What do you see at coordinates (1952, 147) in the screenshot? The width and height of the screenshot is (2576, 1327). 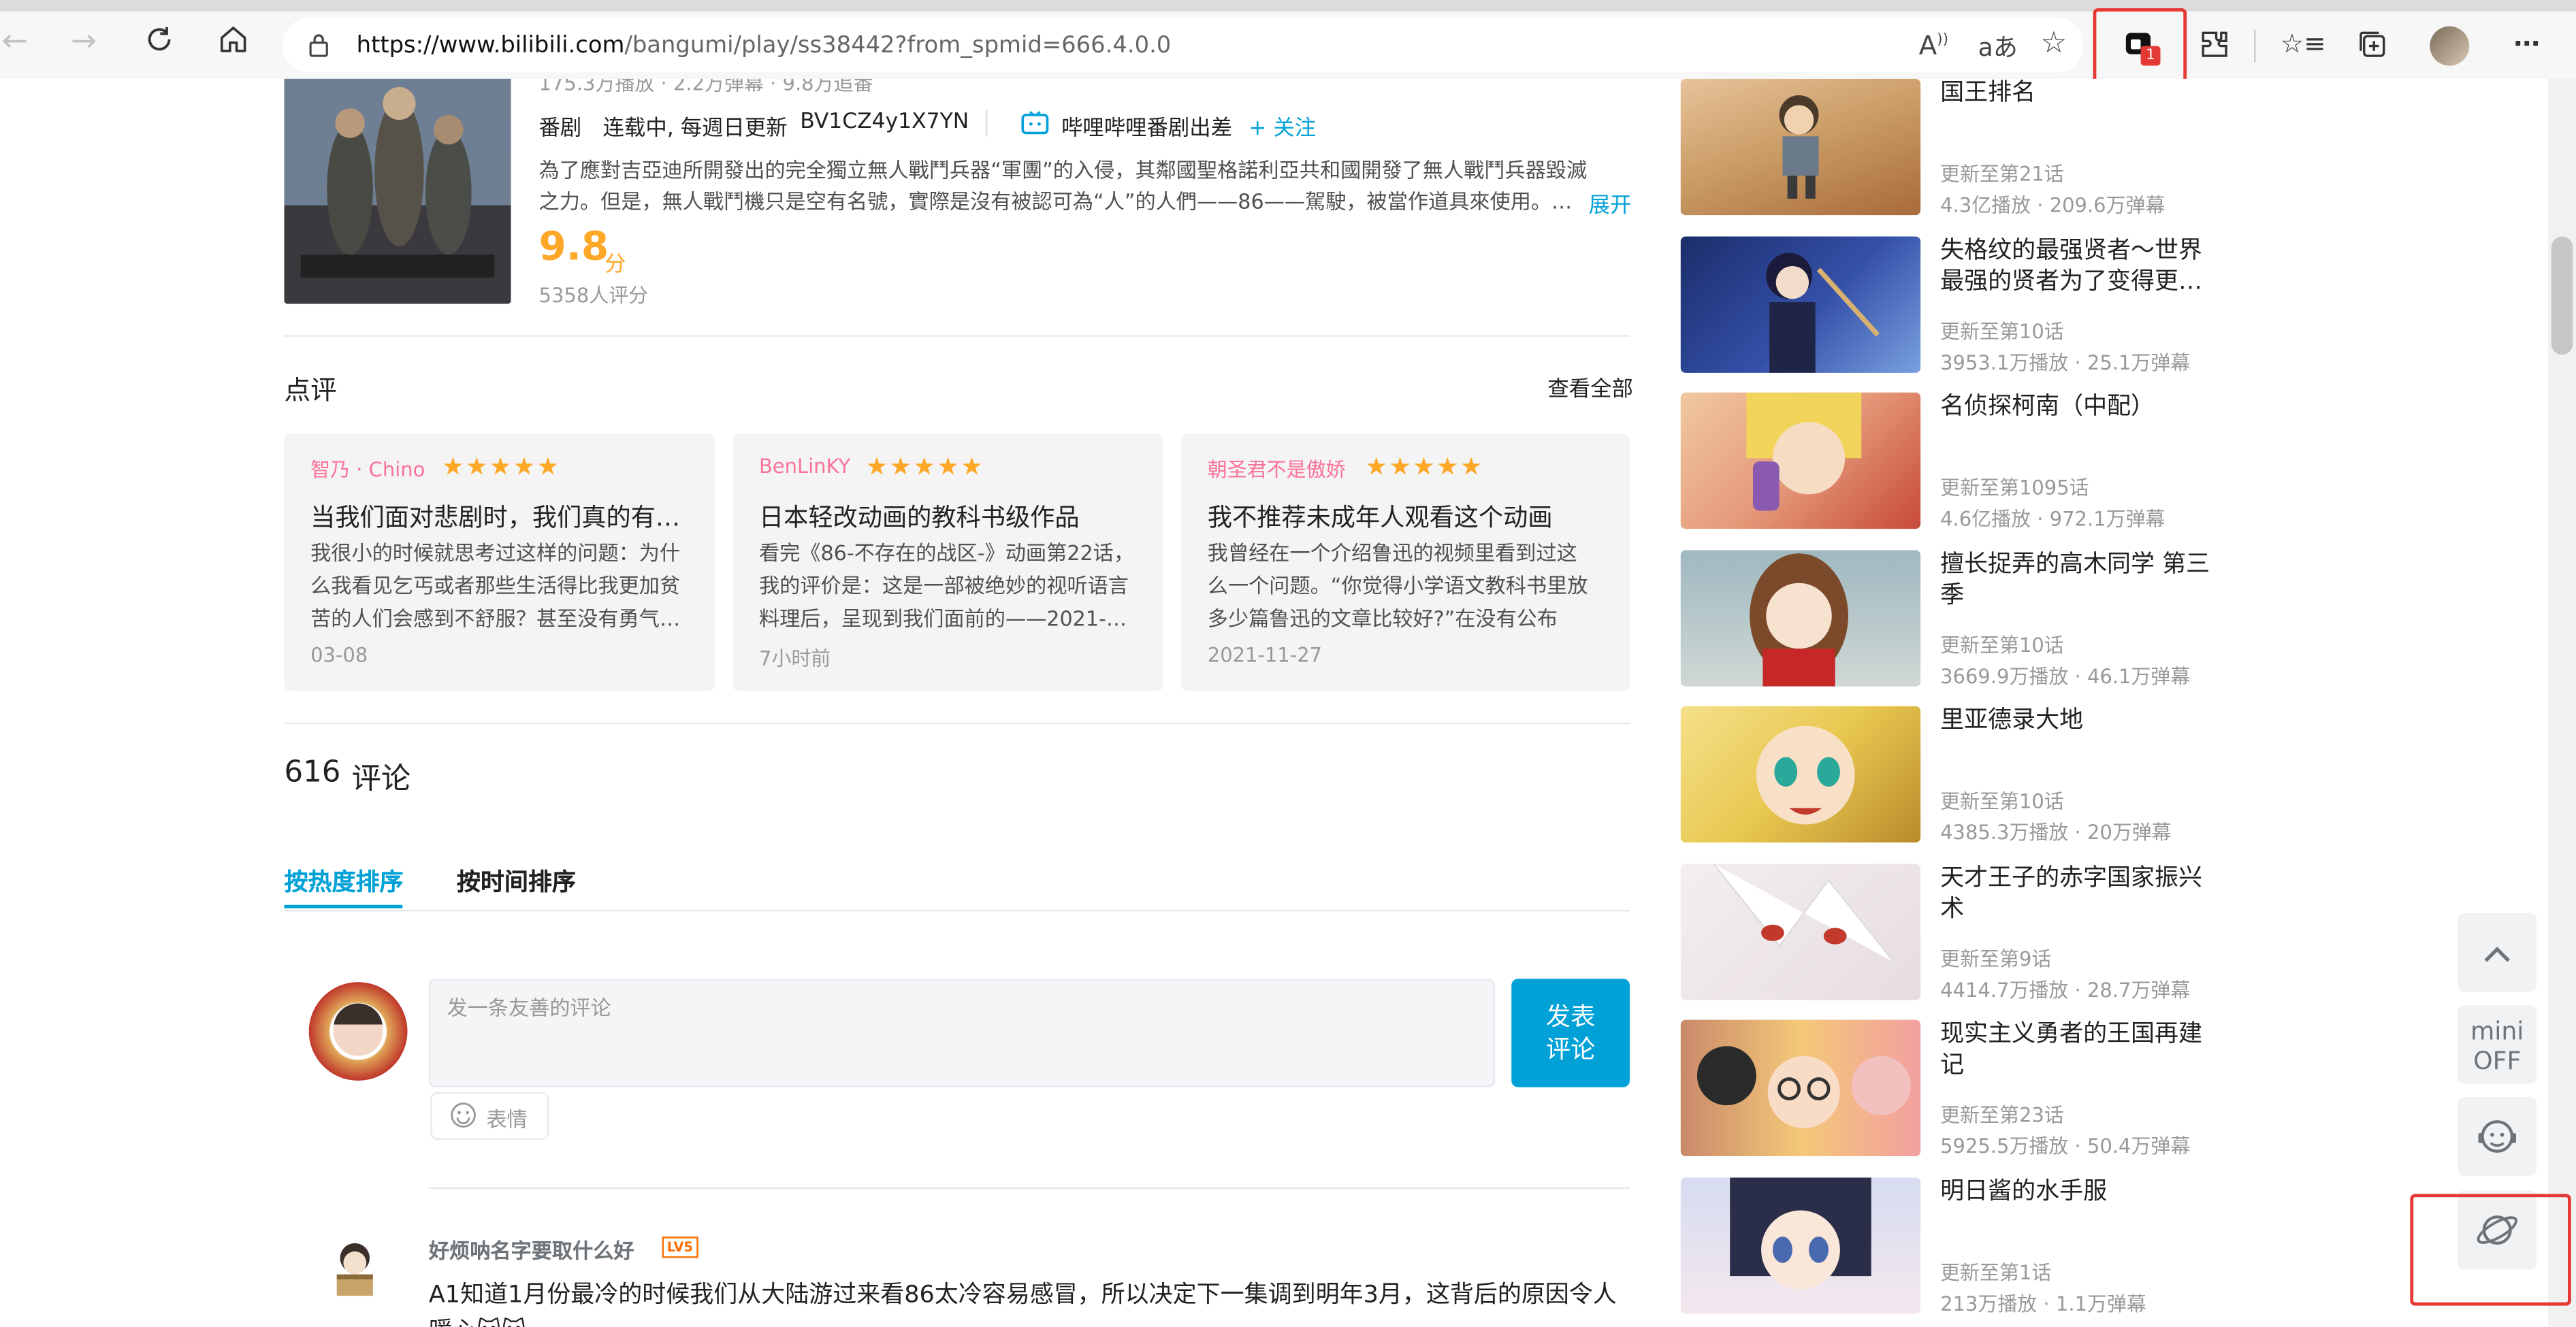 I see `sidebar-item: 国王排名 更新至第21话 4.3亿播放 · 209.6万弹幕` at bounding box center [1952, 147].